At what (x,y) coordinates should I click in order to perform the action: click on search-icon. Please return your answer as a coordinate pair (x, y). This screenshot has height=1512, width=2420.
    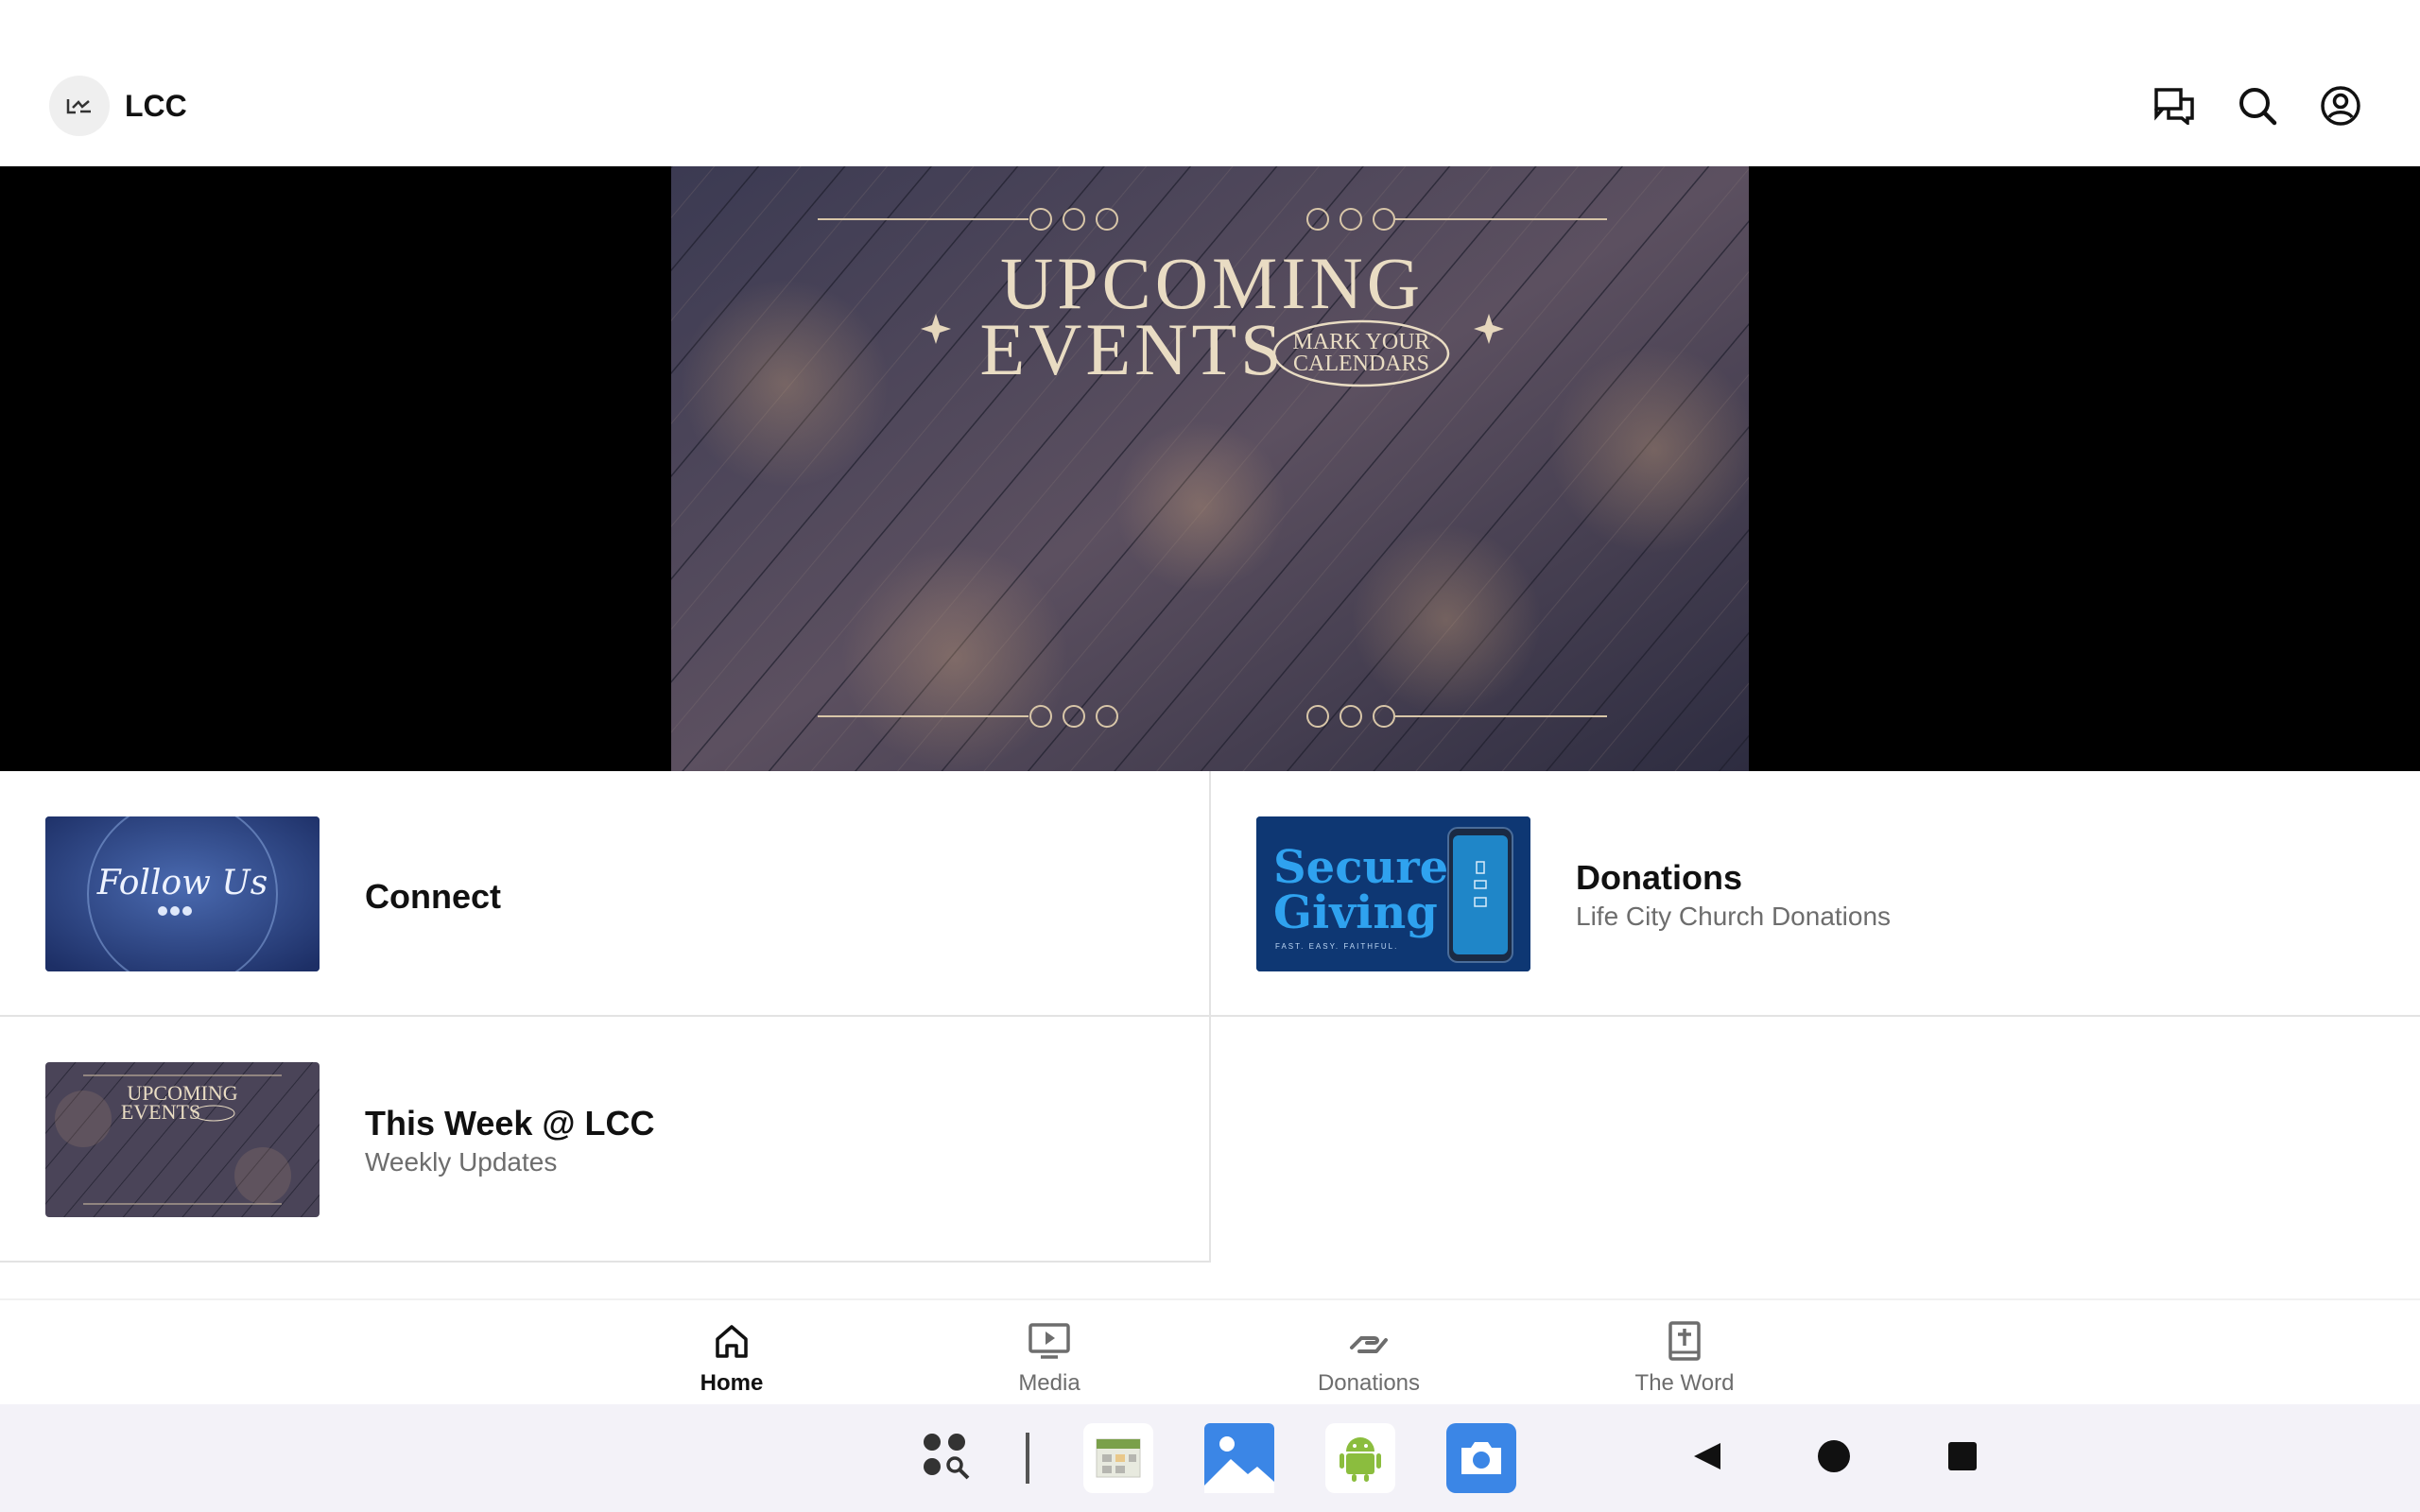
    Looking at the image, I should click on (2257, 106).